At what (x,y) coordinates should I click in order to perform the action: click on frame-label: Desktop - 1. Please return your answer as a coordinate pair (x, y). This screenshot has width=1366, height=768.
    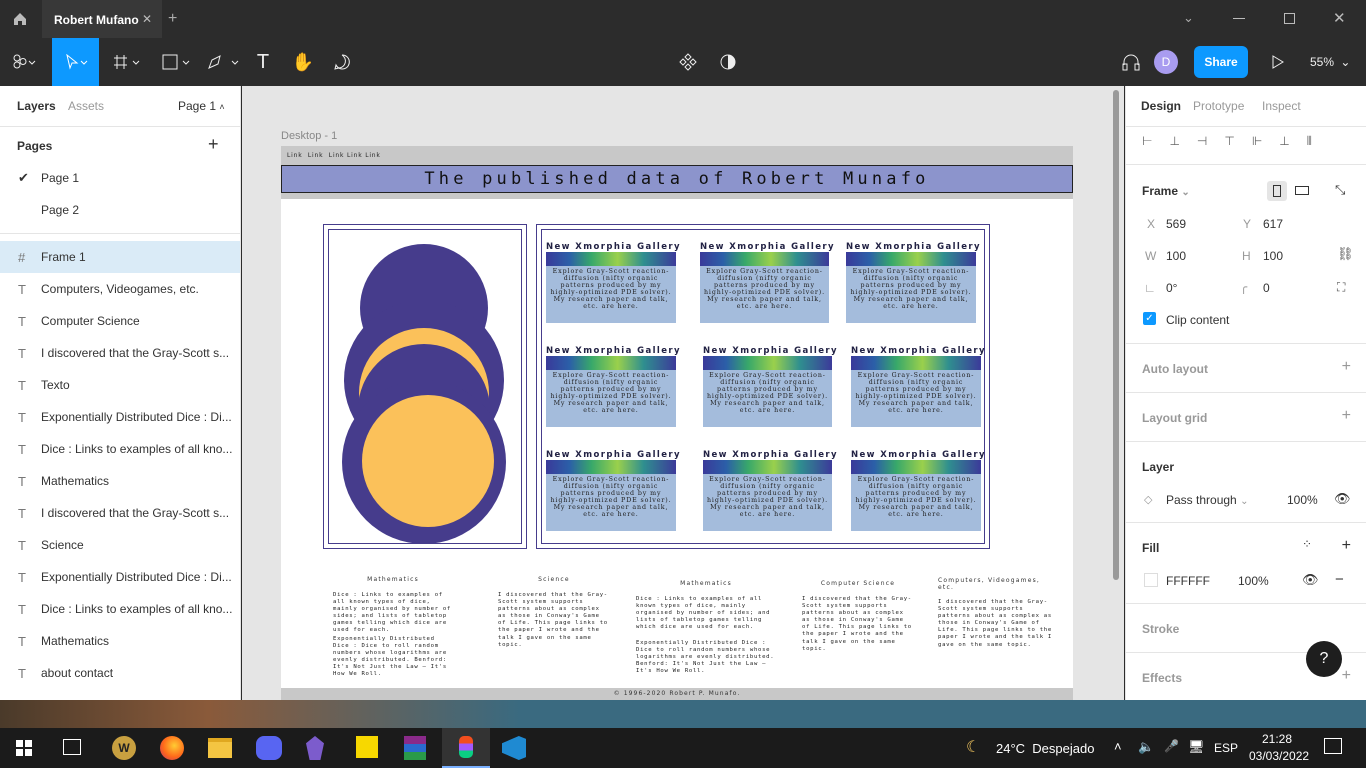
    Looking at the image, I should click on (309, 136).